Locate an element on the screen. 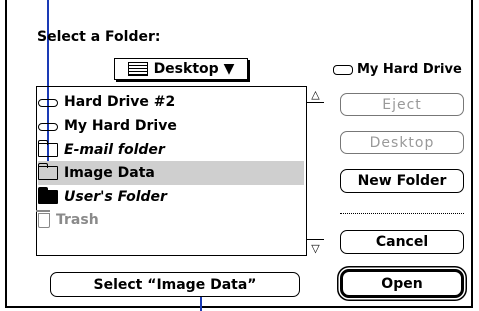 The height and width of the screenshot is (311, 479). shared-folder-icon is located at coordinates (48, 195).